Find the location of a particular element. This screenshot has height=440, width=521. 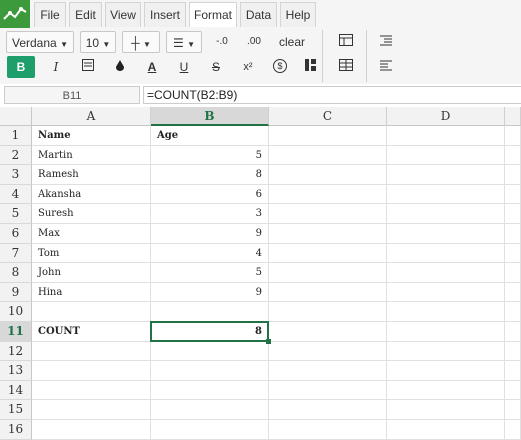

menu-format: Format is located at coordinates (213, 14).